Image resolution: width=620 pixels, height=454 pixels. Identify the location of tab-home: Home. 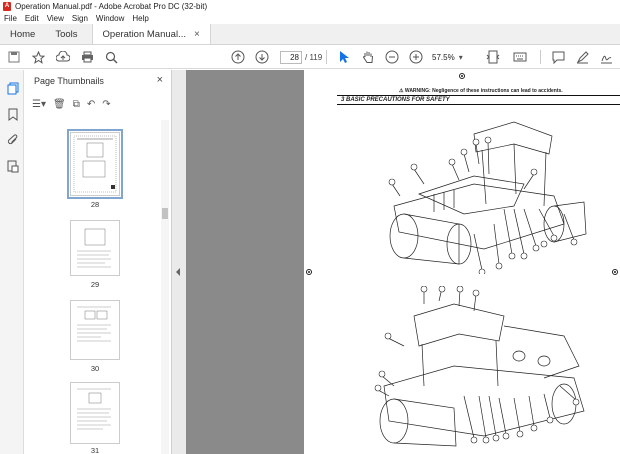
(22, 34).